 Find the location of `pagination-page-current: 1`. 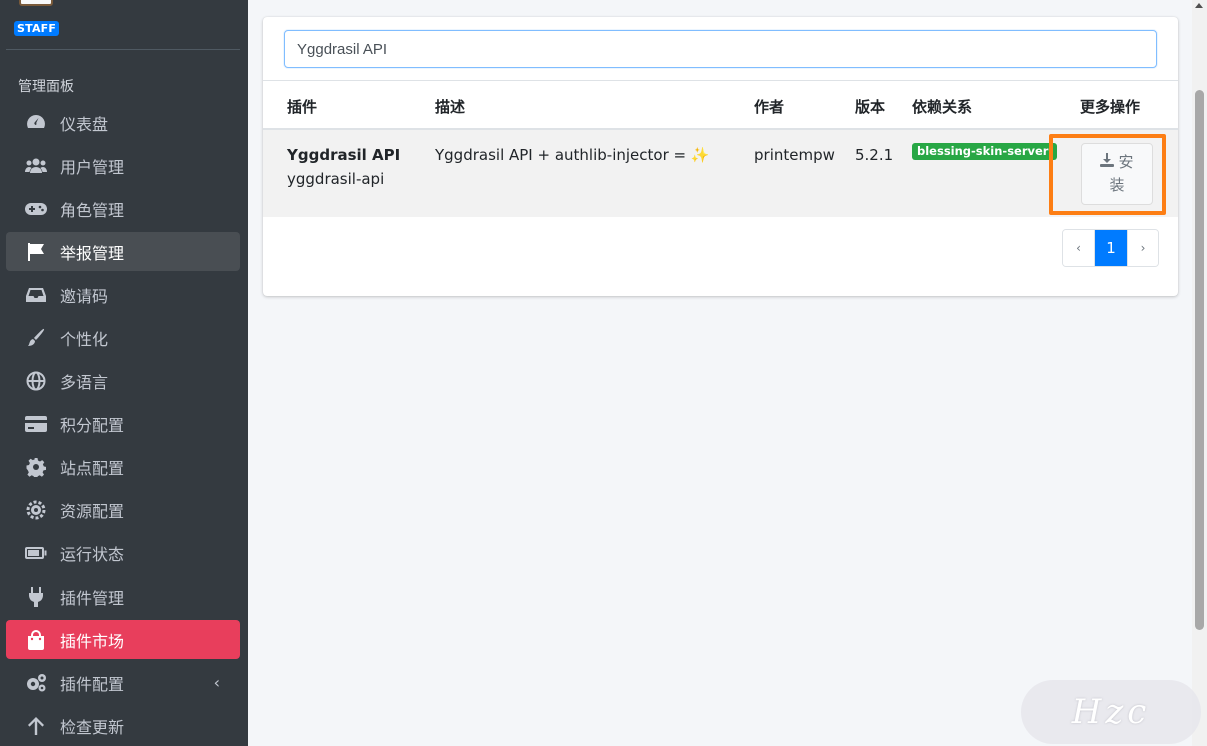

pagination-page-current: 1 is located at coordinates (1110, 248).